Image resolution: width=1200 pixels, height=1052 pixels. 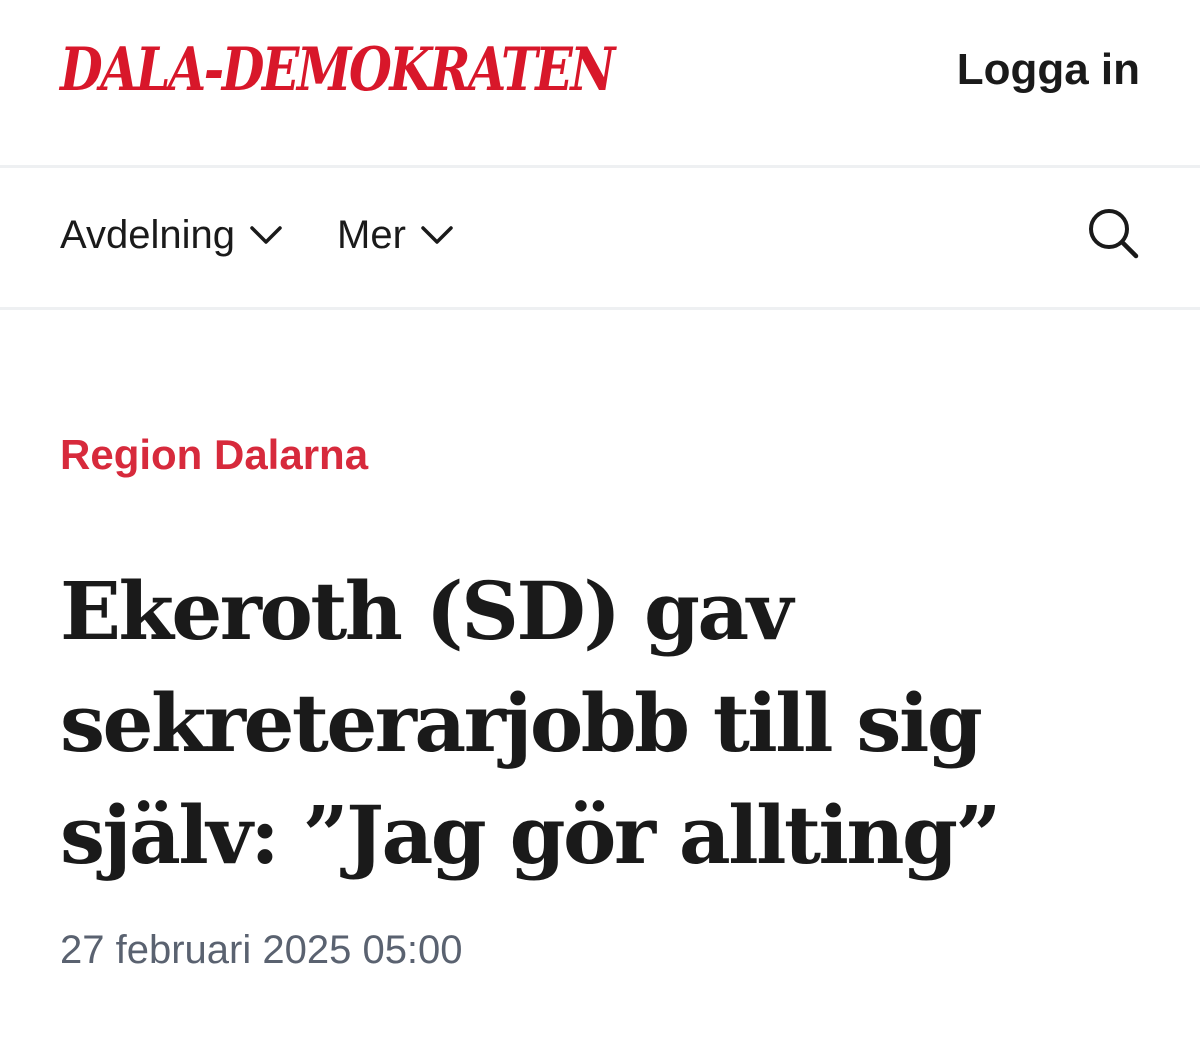 What do you see at coordinates (147, 235) in the screenshot?
I see `nav-item-label: Avdelning` at bounding box center [147, 235].